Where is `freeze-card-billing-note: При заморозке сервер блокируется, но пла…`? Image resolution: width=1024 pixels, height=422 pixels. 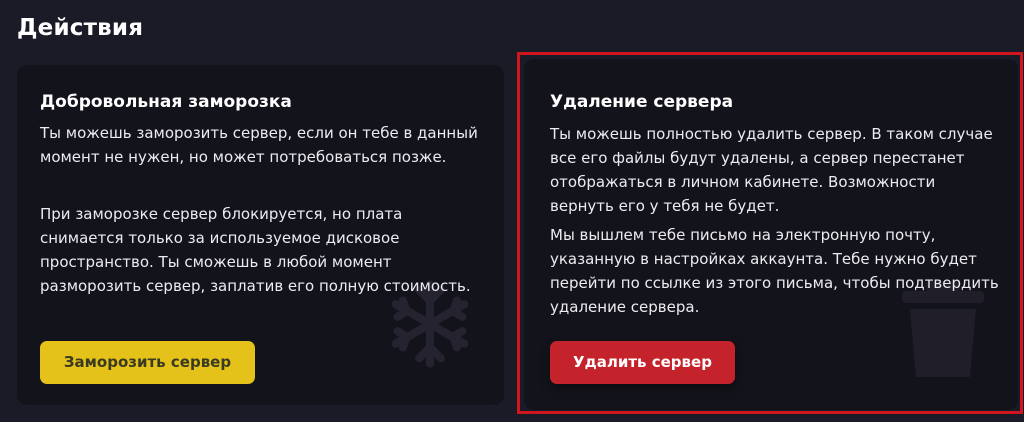 freeze-card-billing-note: При заморозке сервер блокируется, но пла… is located at coordinates (255, 250).